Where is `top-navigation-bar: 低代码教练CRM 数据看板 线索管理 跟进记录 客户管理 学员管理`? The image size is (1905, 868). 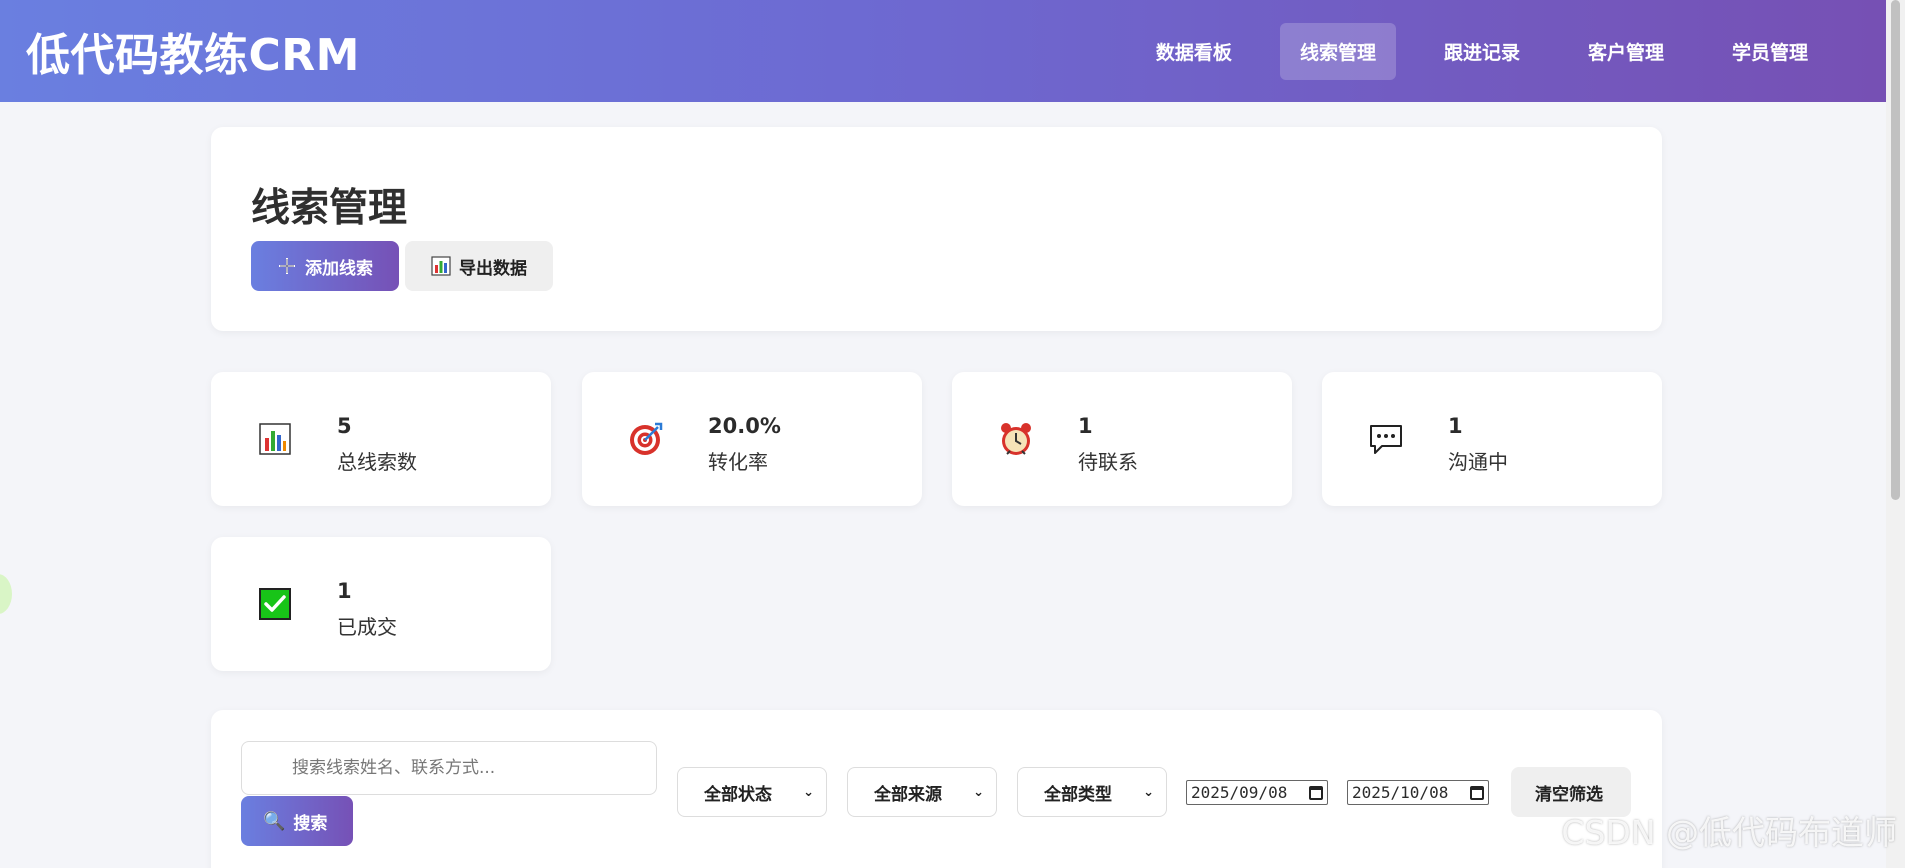
top-navigation-bar: 低代码教练CRM 数据看板 线索管理 跟进记录 客户管理 学员管理 is located at coordinates (943, 51).